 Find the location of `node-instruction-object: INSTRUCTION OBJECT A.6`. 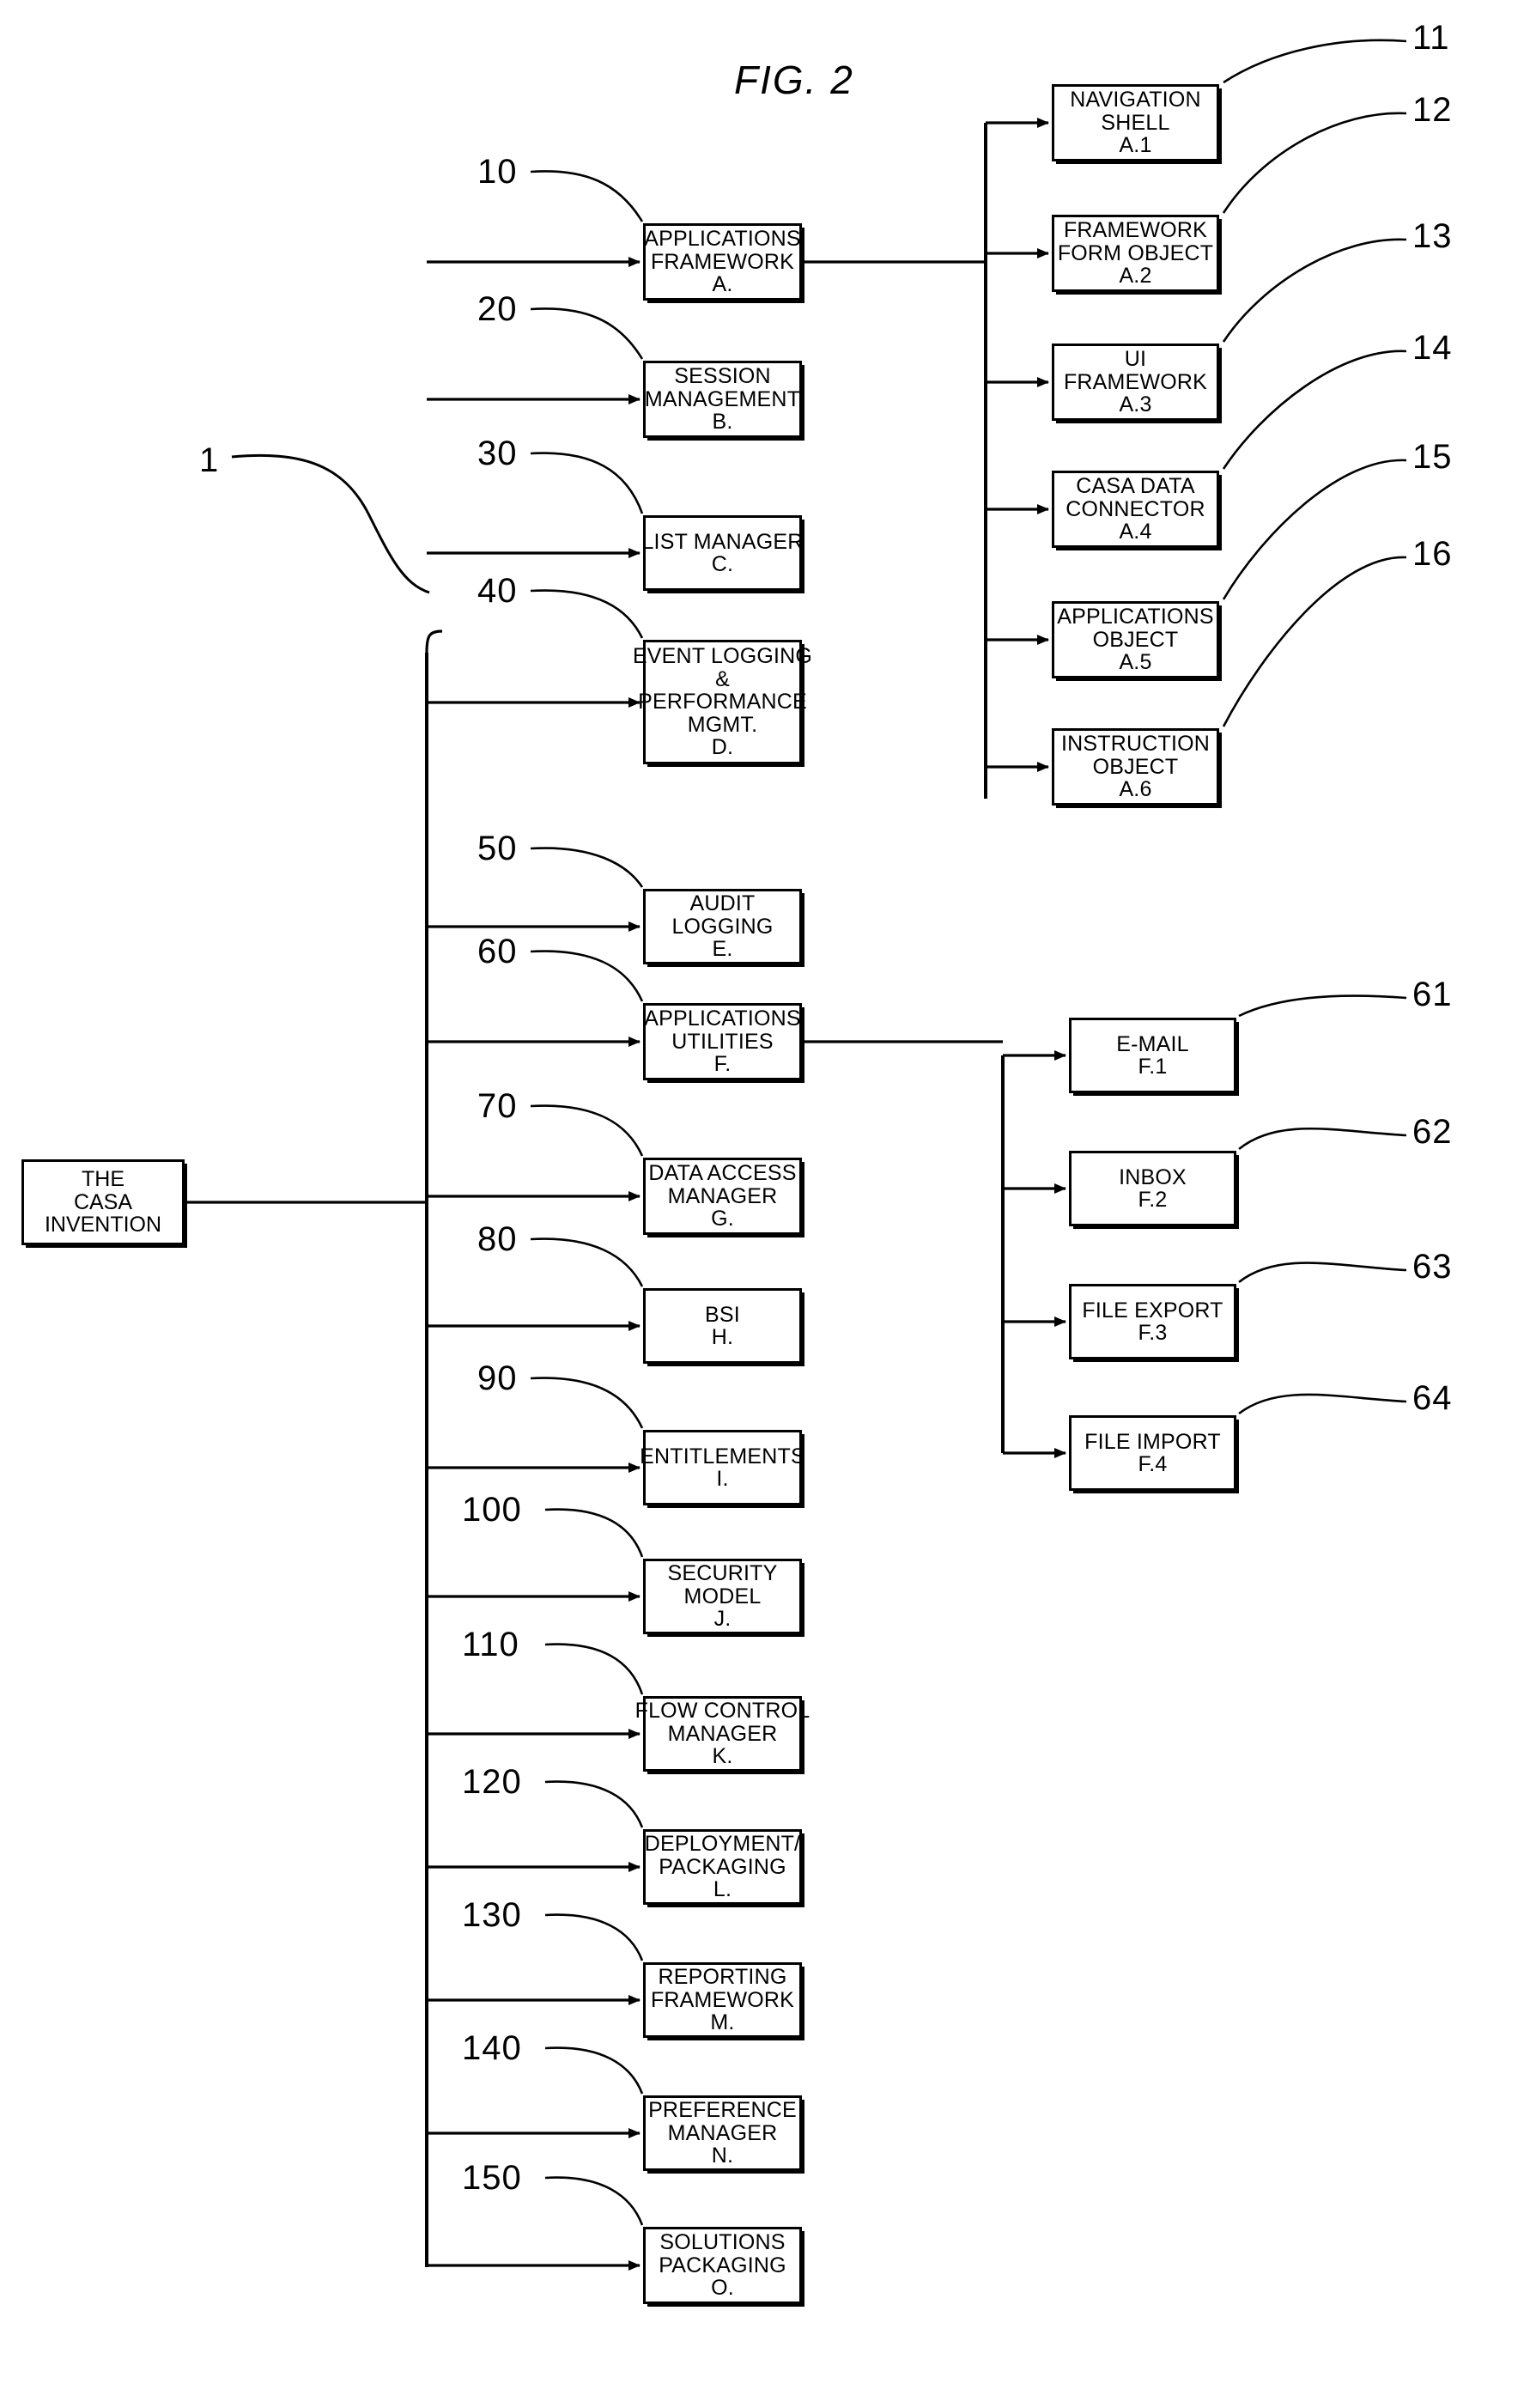

node-instruction-object: INSTRUCTION OBJECT A.6 is located at coordinates (1135, 767).